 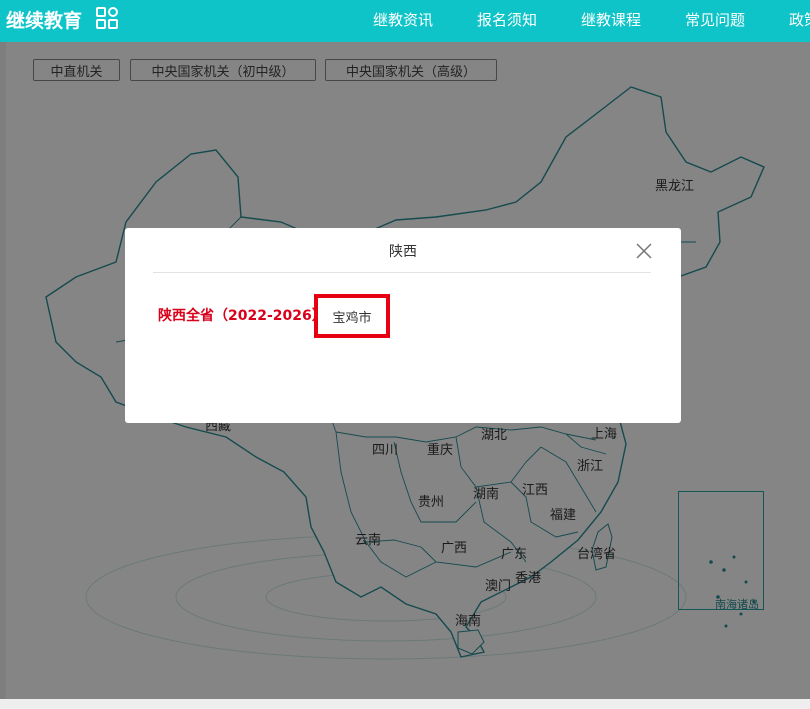 What do you see at coordinates (715, 19) in the screenshot?
I see `nav-faq: 常见问题` at bounding box center [715, 19].